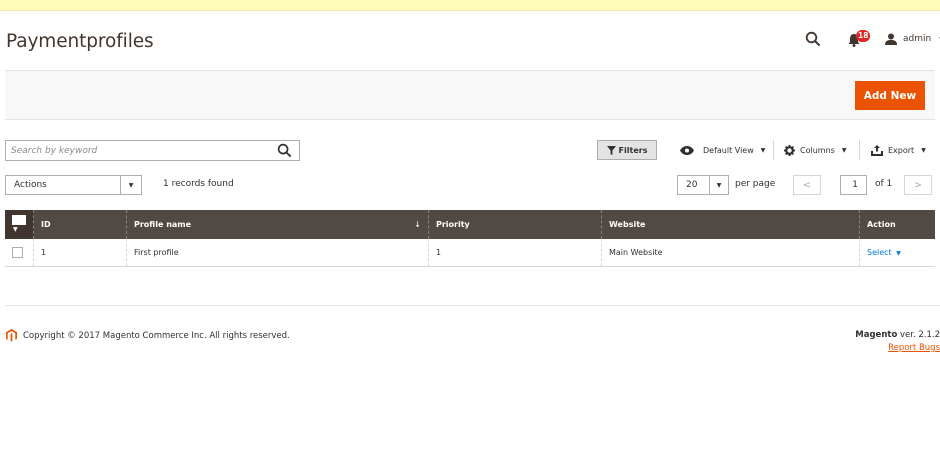 The width and height of the screenshot is (940, 450). I want to click on admin-user-menu: admin ▼, so click(912, 39).